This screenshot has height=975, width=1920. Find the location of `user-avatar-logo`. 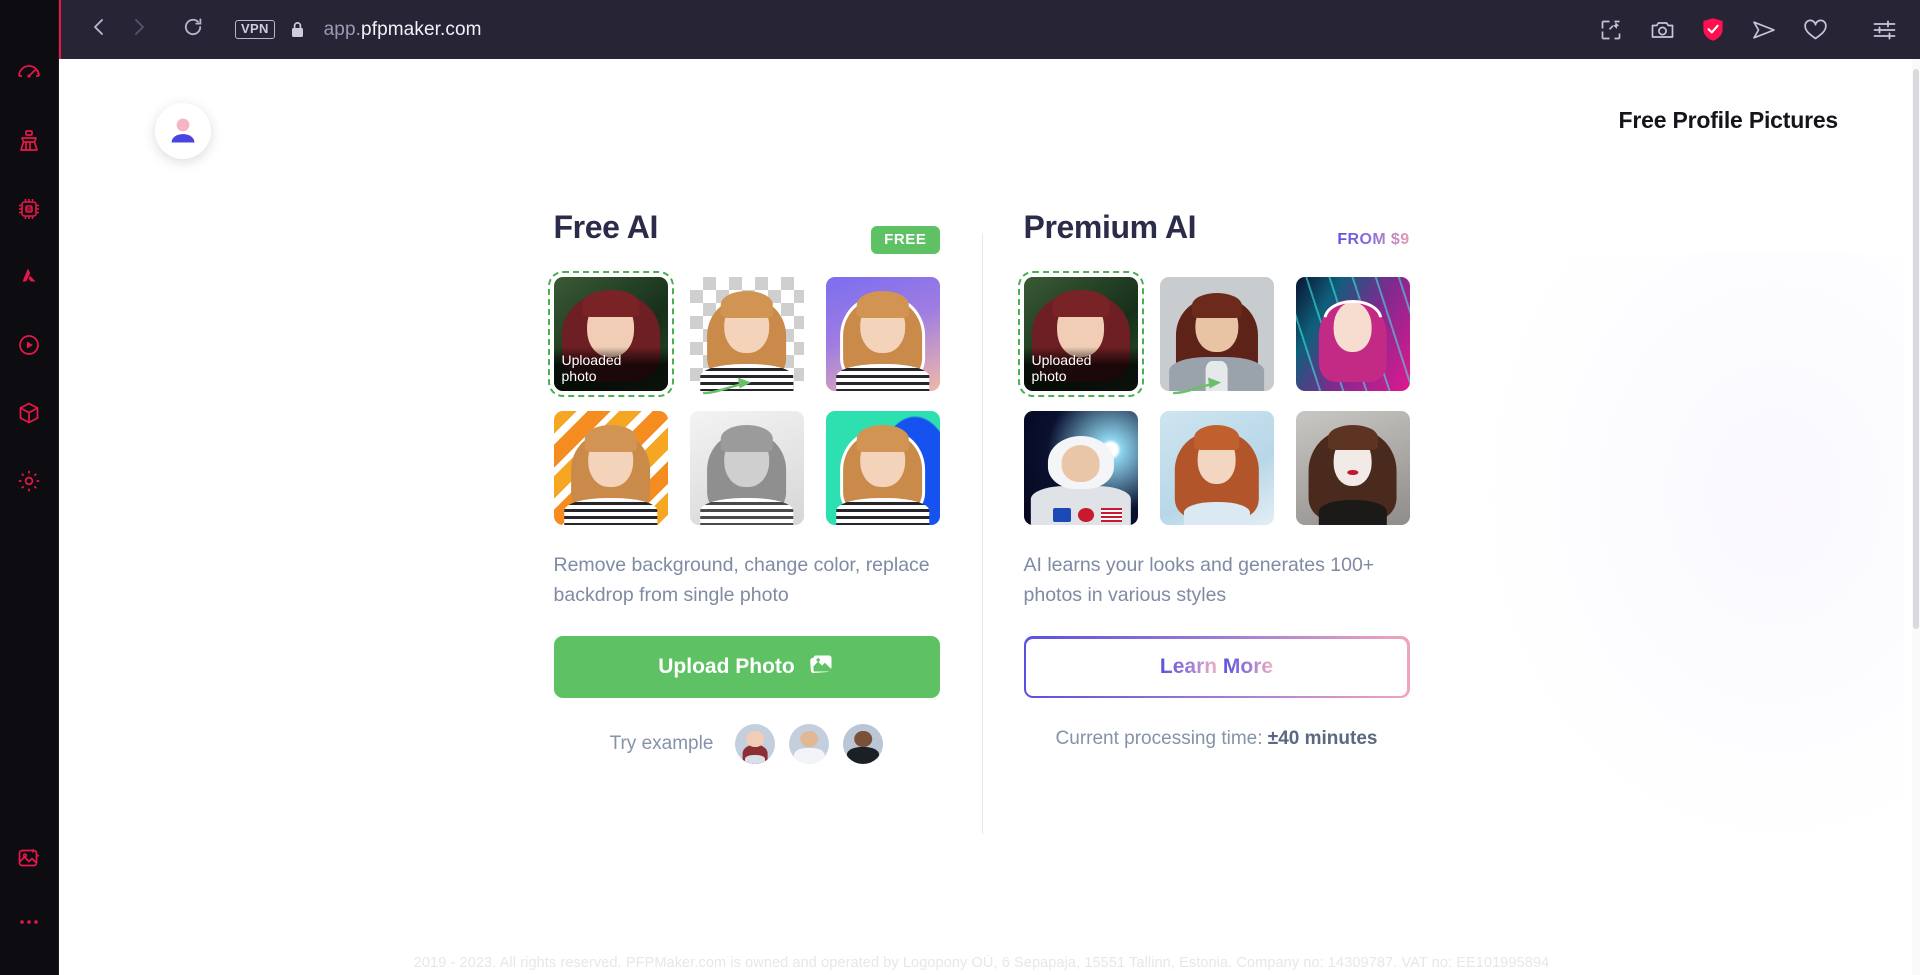

user-avatar-logo is located at coordinates (183, 131).